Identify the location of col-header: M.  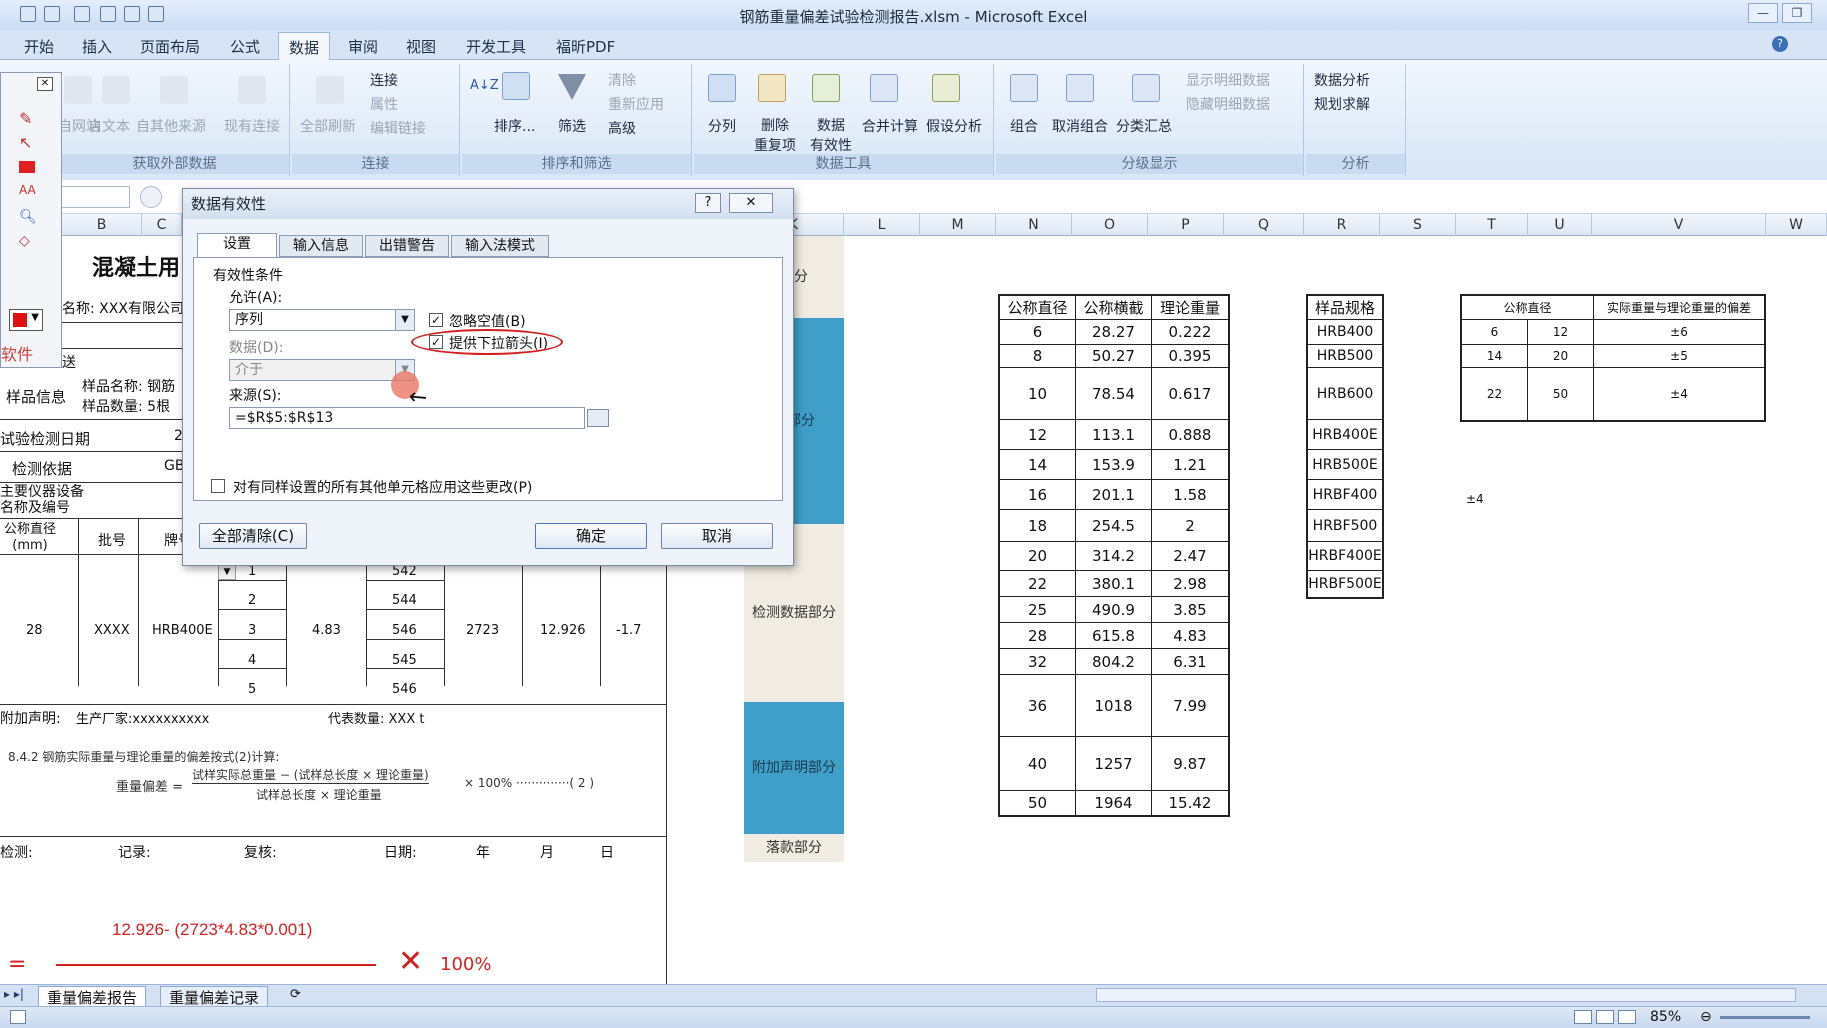
(958, 225).